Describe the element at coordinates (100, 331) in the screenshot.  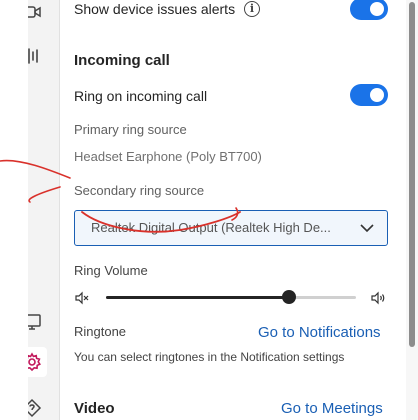
I see `ringtone-label: Ringtone` at that location.